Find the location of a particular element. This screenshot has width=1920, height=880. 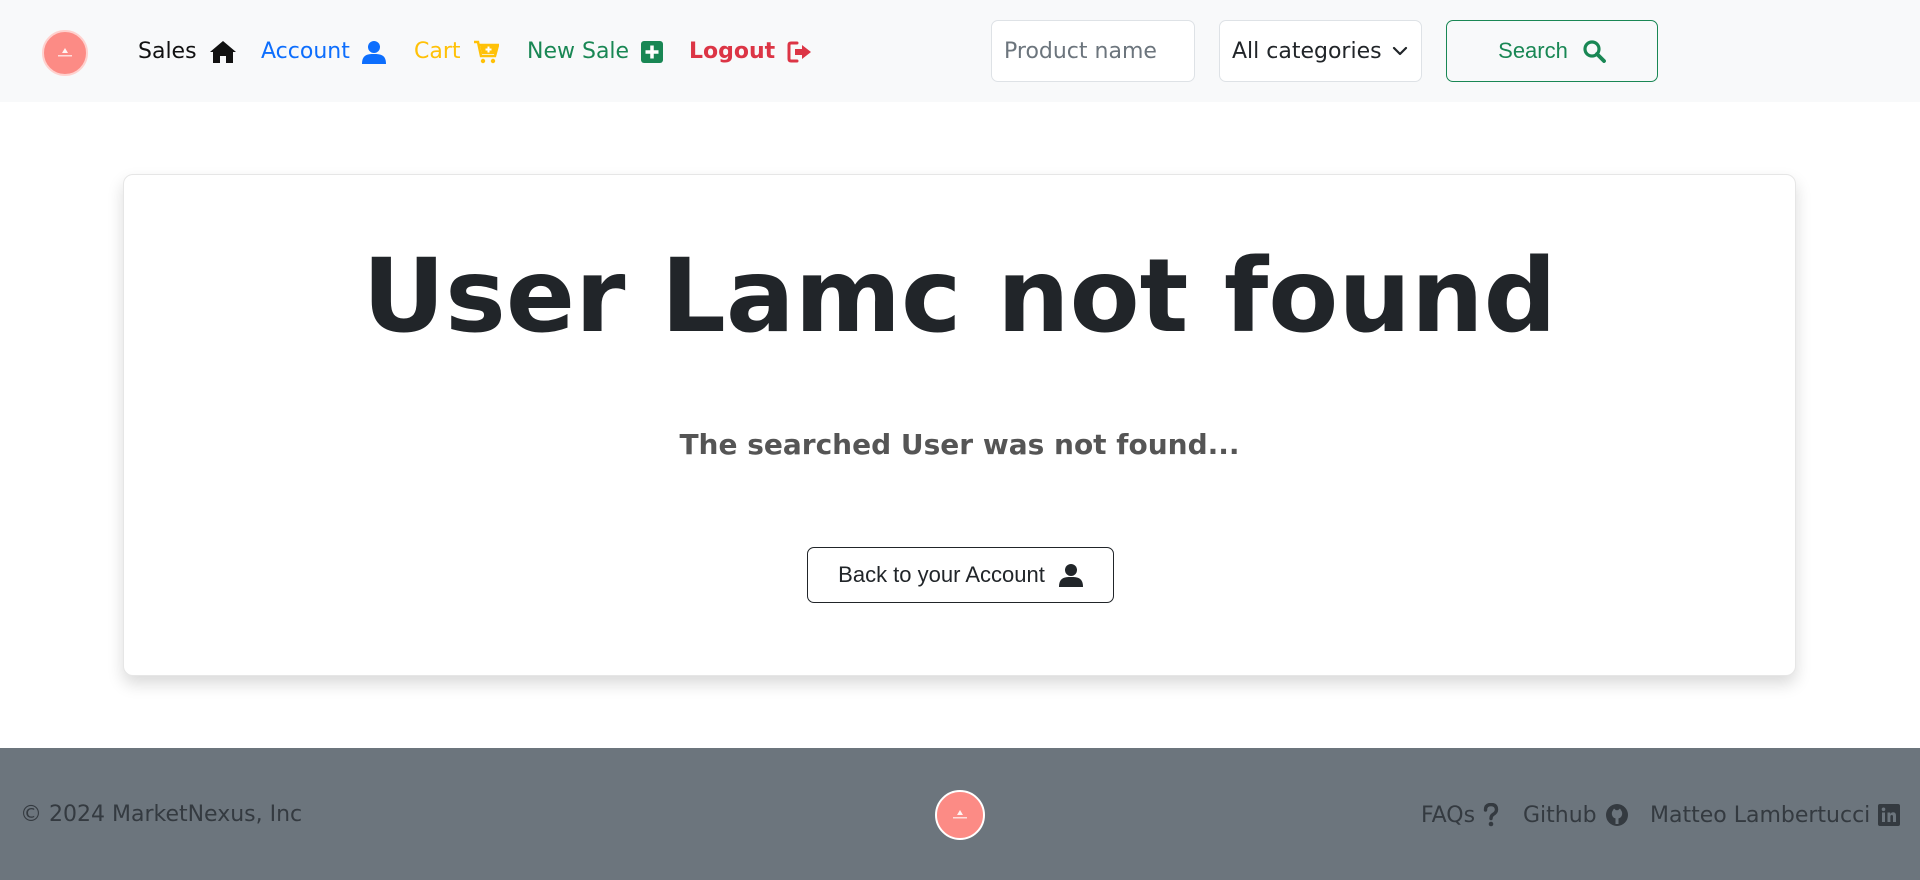

back-to-account-label: Back to your Account is located at coordinates (941, 574).